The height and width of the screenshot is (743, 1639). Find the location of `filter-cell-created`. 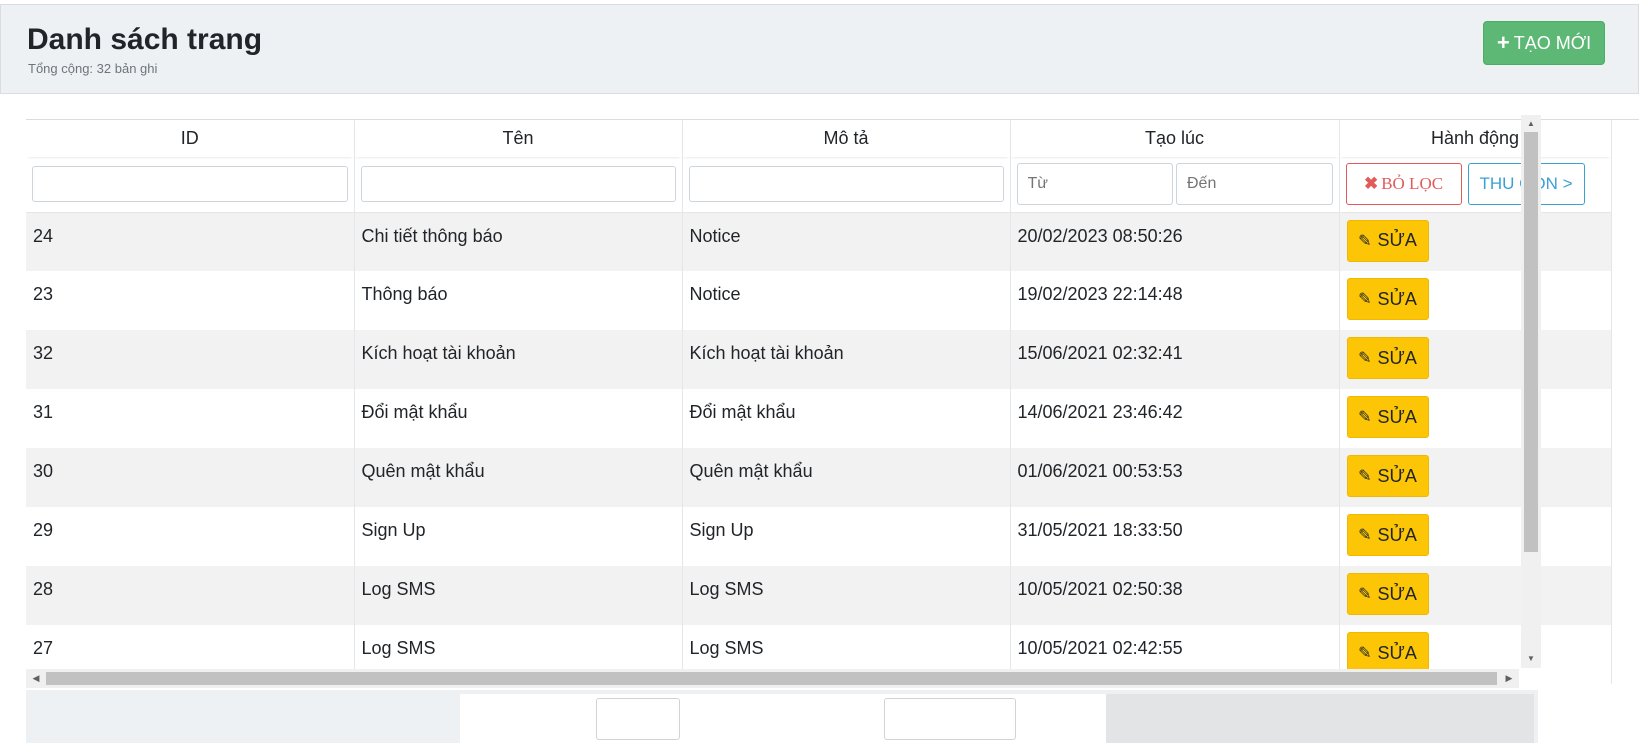

filter-cell-created is located at coordinates (1175, 185).